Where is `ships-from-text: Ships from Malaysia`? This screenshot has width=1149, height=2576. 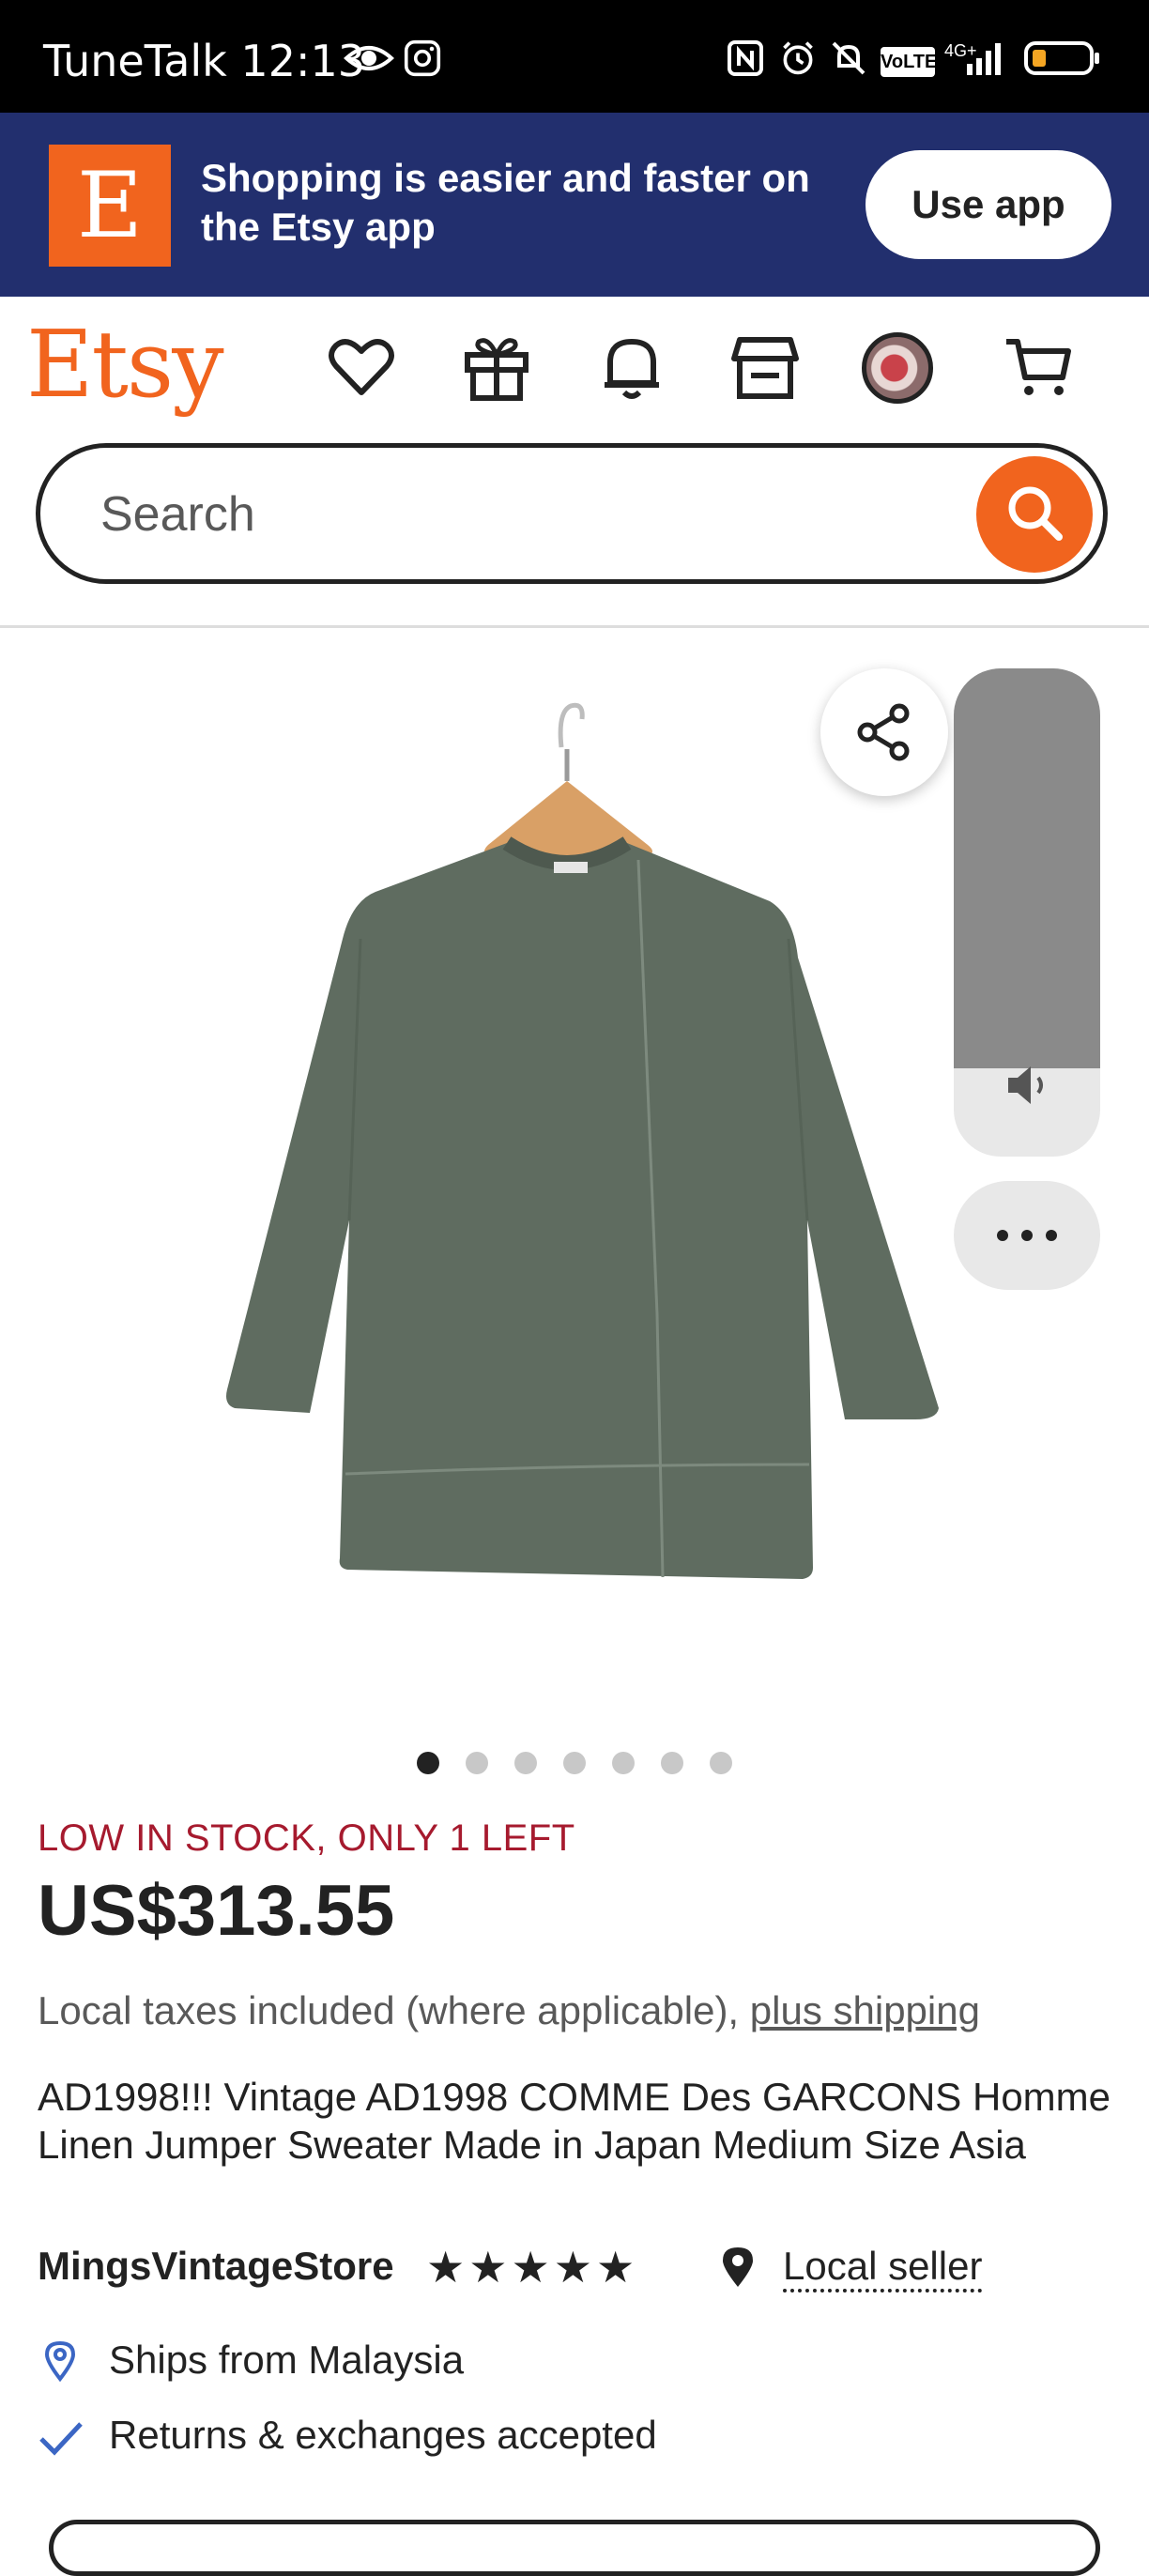 ships-from-text: Ships from Malaysia is located at coordinates (287, 2360).